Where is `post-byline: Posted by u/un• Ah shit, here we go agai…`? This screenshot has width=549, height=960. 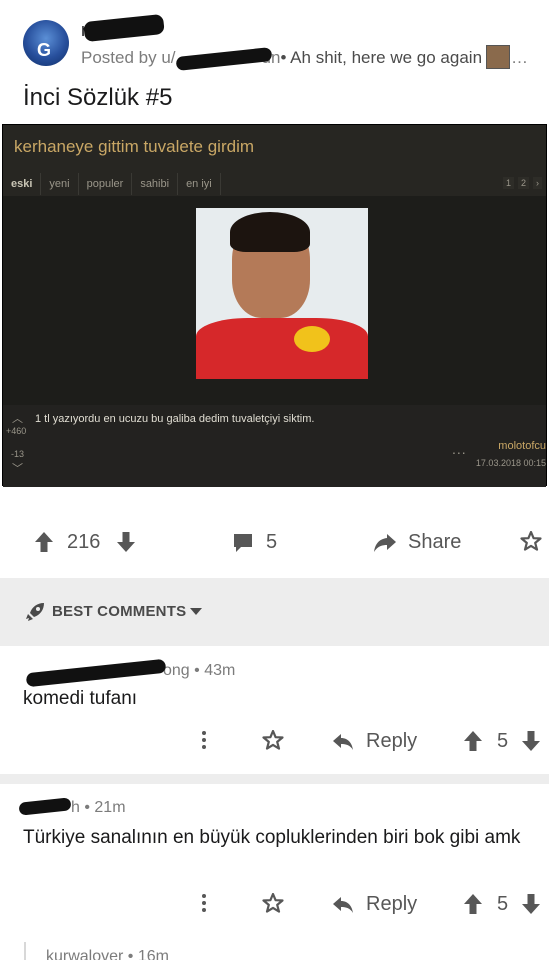
post-byline: Posted by u/un• Ah shit, here we go agai… is located at coordinates (281, 58).